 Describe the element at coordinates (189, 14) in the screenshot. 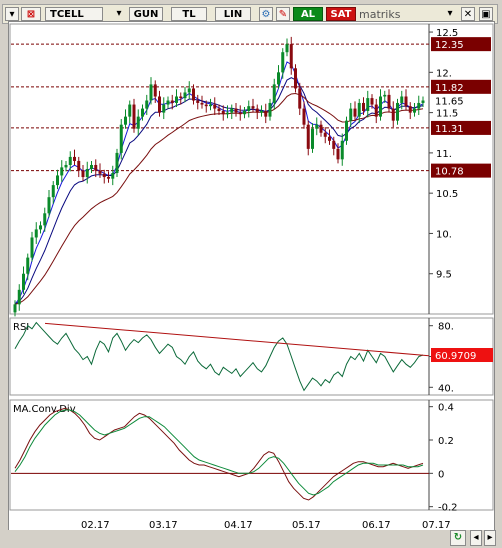

I see `currency-button: TL` at that location.